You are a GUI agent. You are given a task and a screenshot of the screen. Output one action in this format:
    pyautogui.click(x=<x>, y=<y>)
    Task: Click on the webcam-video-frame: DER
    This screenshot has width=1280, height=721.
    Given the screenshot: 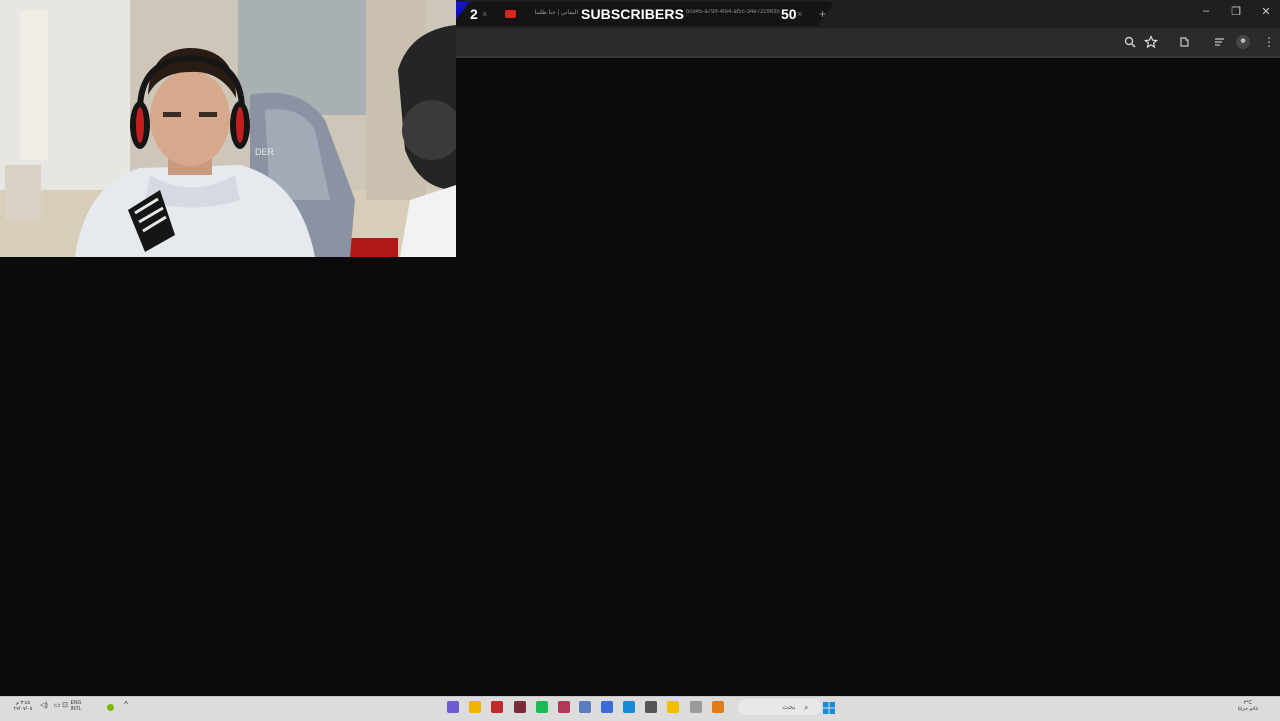 What is the action you would take?
    pyautogui.click(x=228, y=128)
    